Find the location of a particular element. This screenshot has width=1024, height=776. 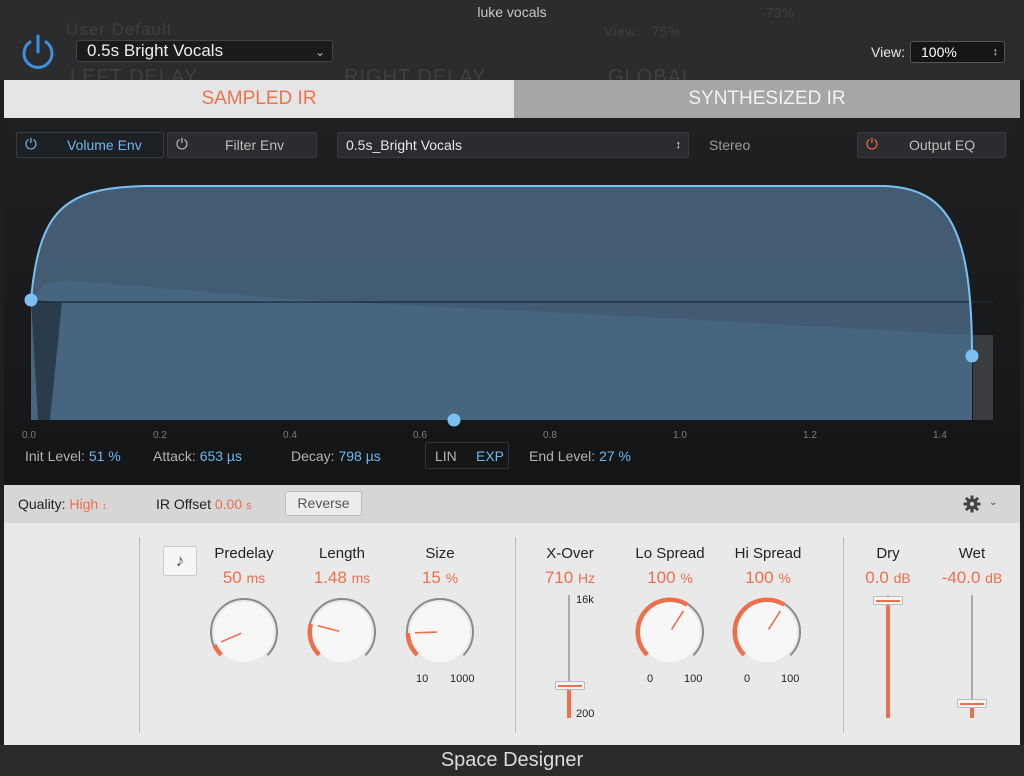

length-value-display: 1.48 ms is located at coordinates (342, 578).